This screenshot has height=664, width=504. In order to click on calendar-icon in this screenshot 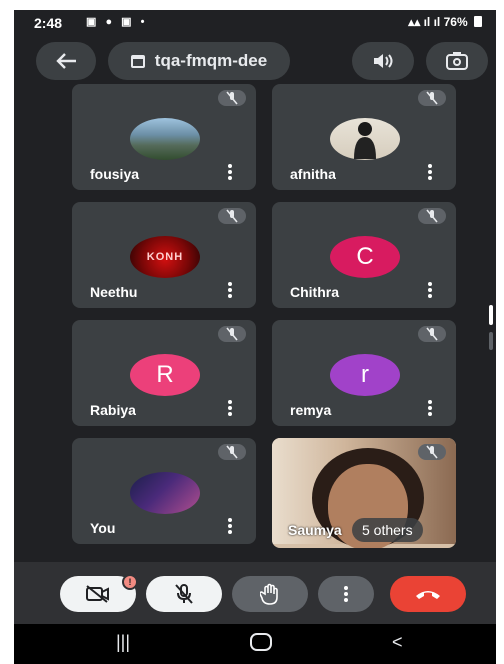, I will do `click(137, 61)`.